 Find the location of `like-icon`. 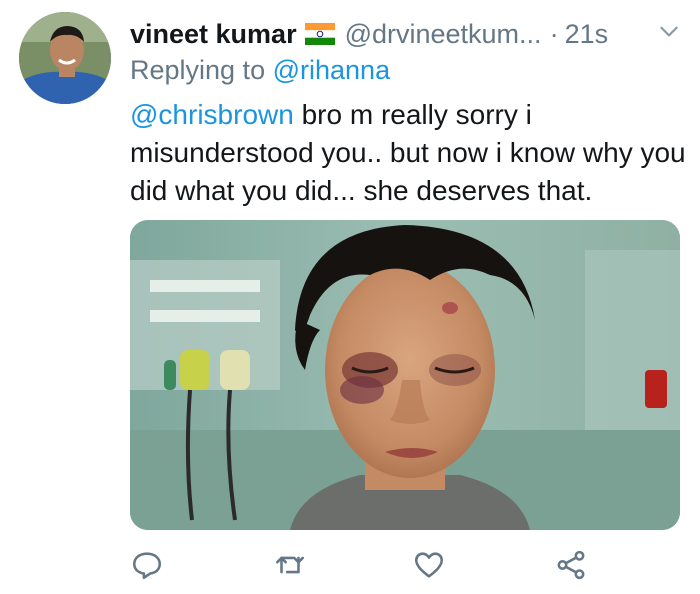

like-icon is located at coordinates (429, 565).